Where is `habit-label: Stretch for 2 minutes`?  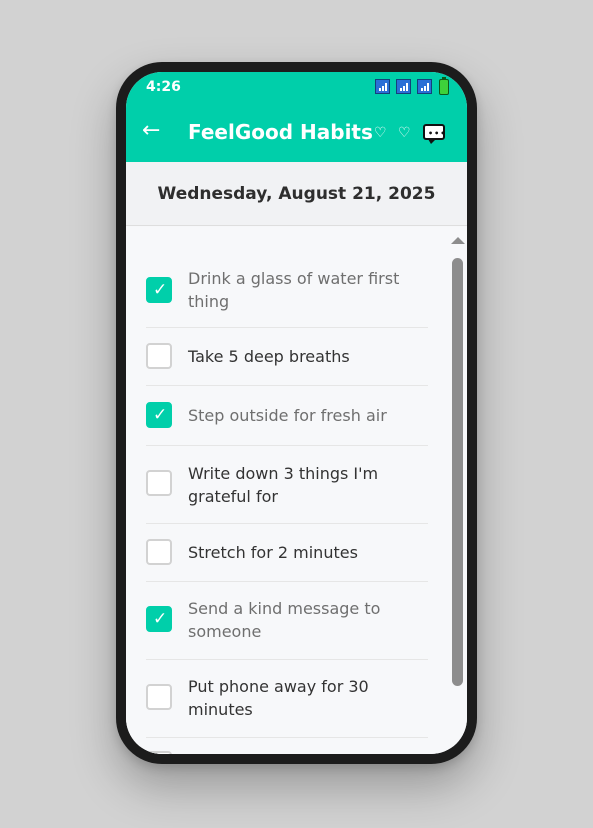
habit-label: Stretch for 2 minutes is located at coordinates (273, 552).